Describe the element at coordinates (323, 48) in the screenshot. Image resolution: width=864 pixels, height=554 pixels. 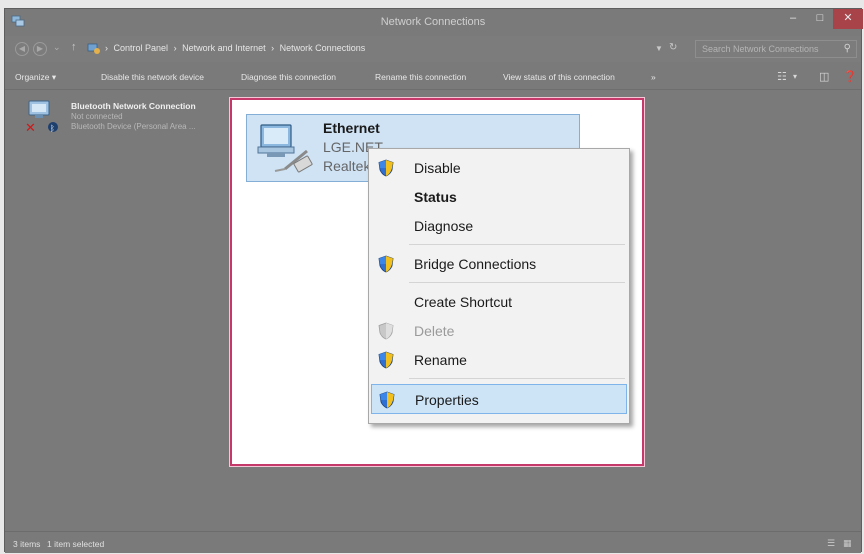
I see `breadcrumb-network-connections: Network Connections` at that location.